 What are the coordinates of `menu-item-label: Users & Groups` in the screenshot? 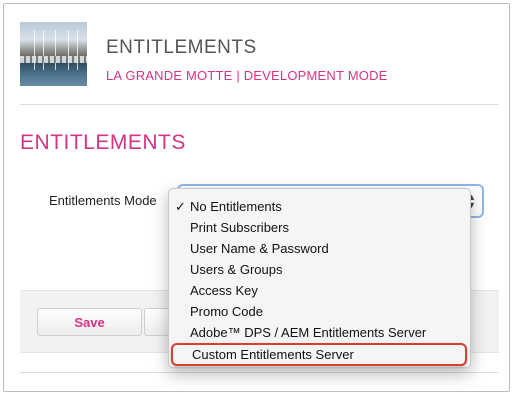 It's located at (236, 269).